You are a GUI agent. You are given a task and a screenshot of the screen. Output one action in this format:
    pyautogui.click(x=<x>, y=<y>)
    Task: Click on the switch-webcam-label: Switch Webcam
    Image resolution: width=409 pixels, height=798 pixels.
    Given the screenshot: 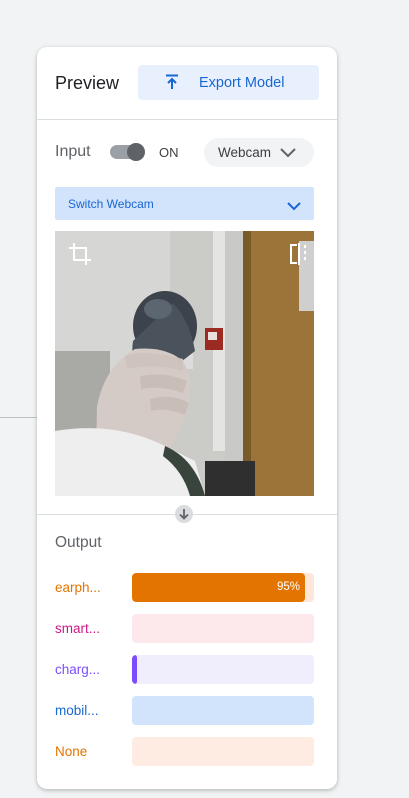 What is the action you would take?
    pyautogui.click(x=111, y=204)
    